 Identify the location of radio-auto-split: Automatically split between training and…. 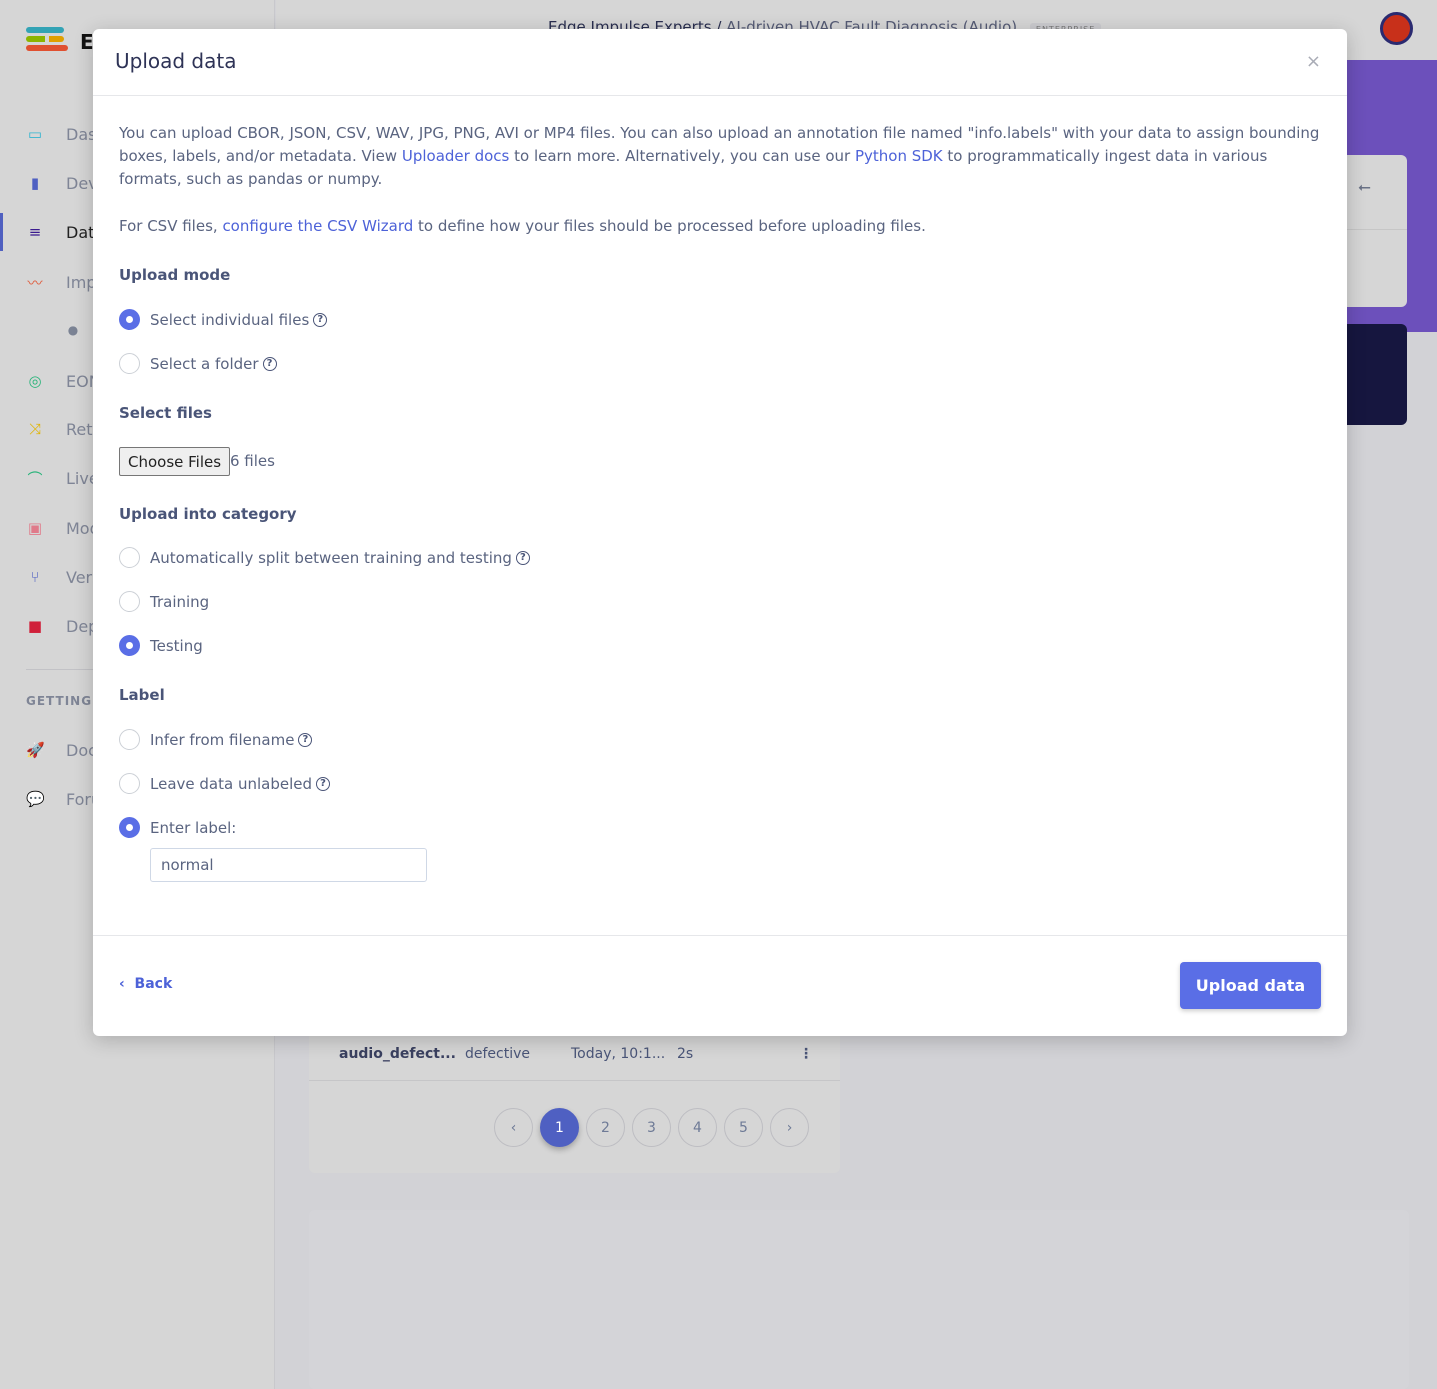
(324, 557).